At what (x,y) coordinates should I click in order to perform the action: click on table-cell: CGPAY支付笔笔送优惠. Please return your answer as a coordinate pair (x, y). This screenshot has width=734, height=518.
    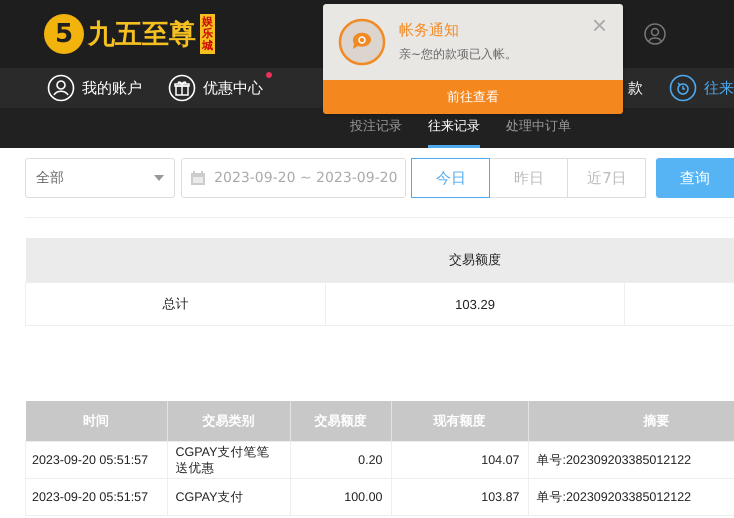
    Looking at the image, I should click on (228, 460).